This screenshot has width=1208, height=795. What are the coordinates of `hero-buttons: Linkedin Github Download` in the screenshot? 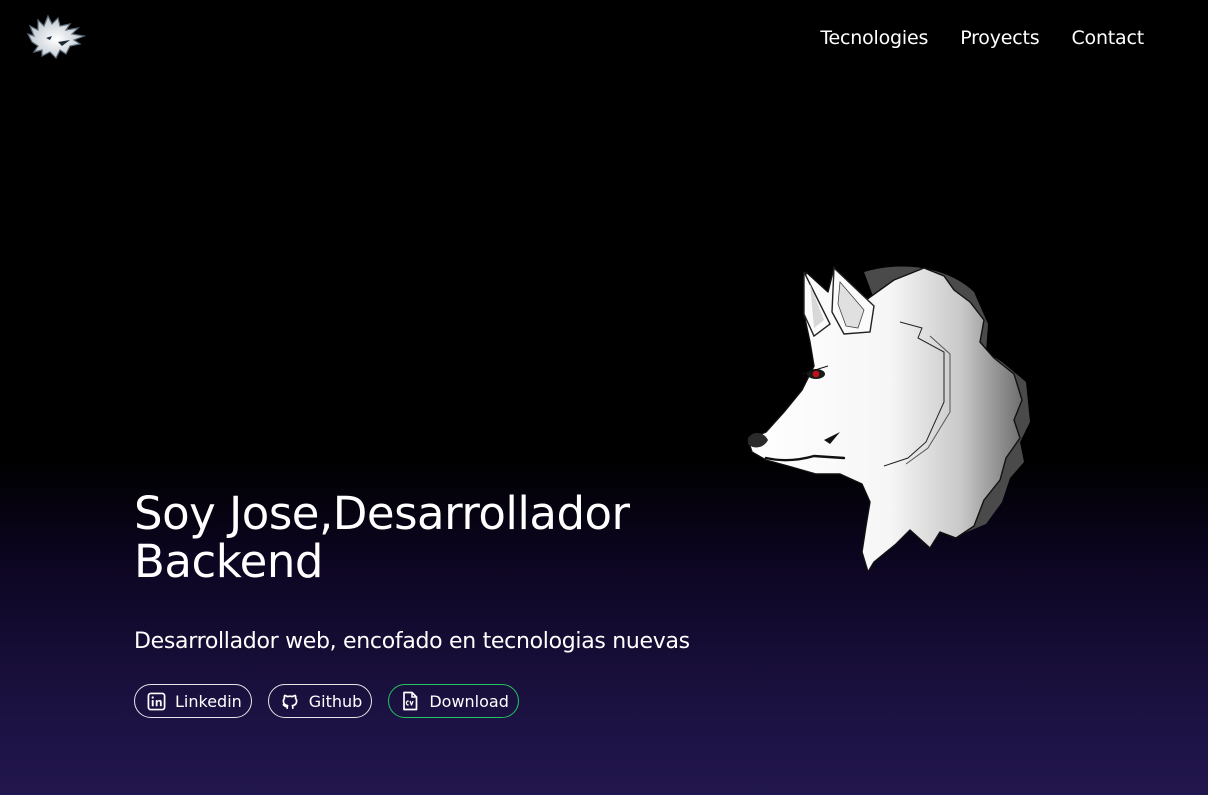 It's located at (334, 701).